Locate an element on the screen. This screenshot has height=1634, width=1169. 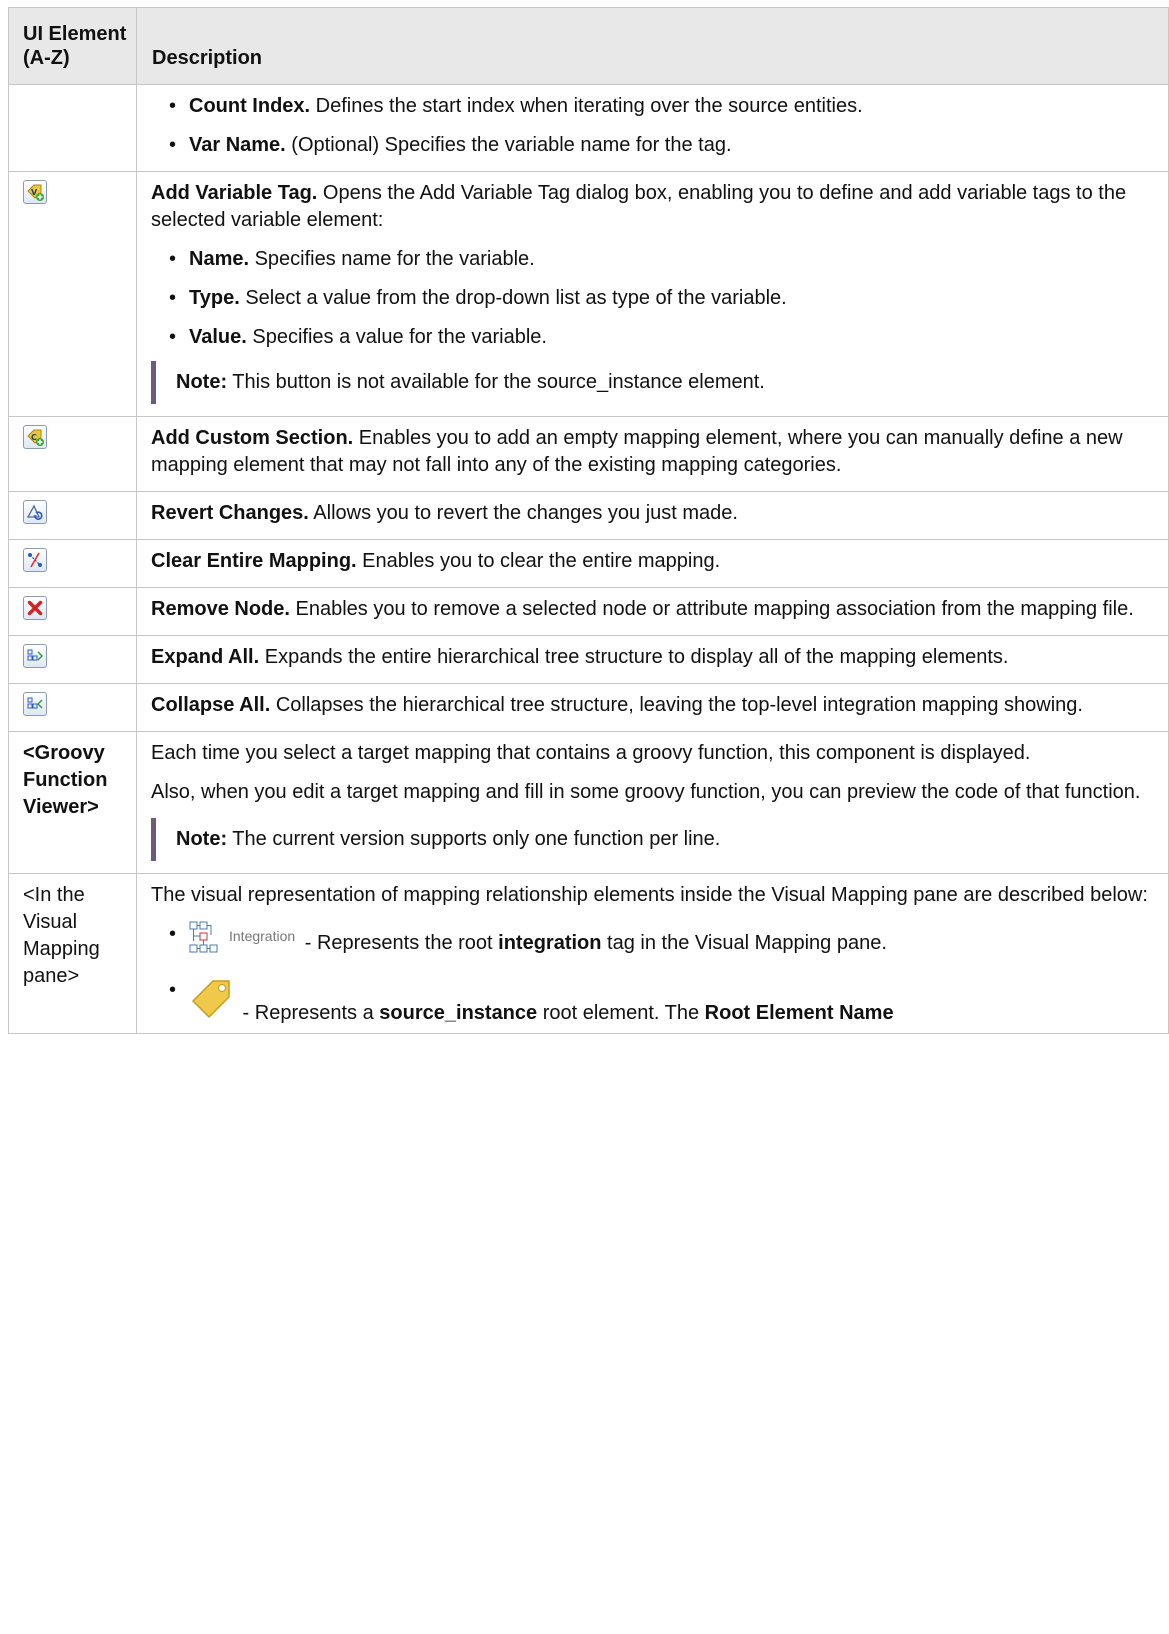
element-title: Add Custom Section. is located at coordinates (252, 438).